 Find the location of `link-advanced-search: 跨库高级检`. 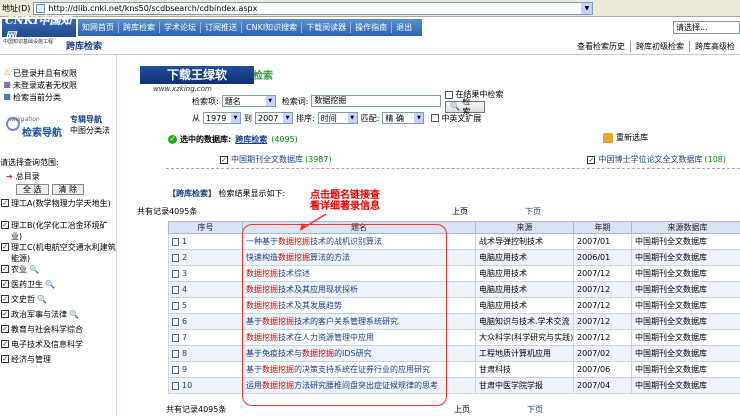

link-advanced-search: 跨库高级检 is located at coordinates (714, 46).